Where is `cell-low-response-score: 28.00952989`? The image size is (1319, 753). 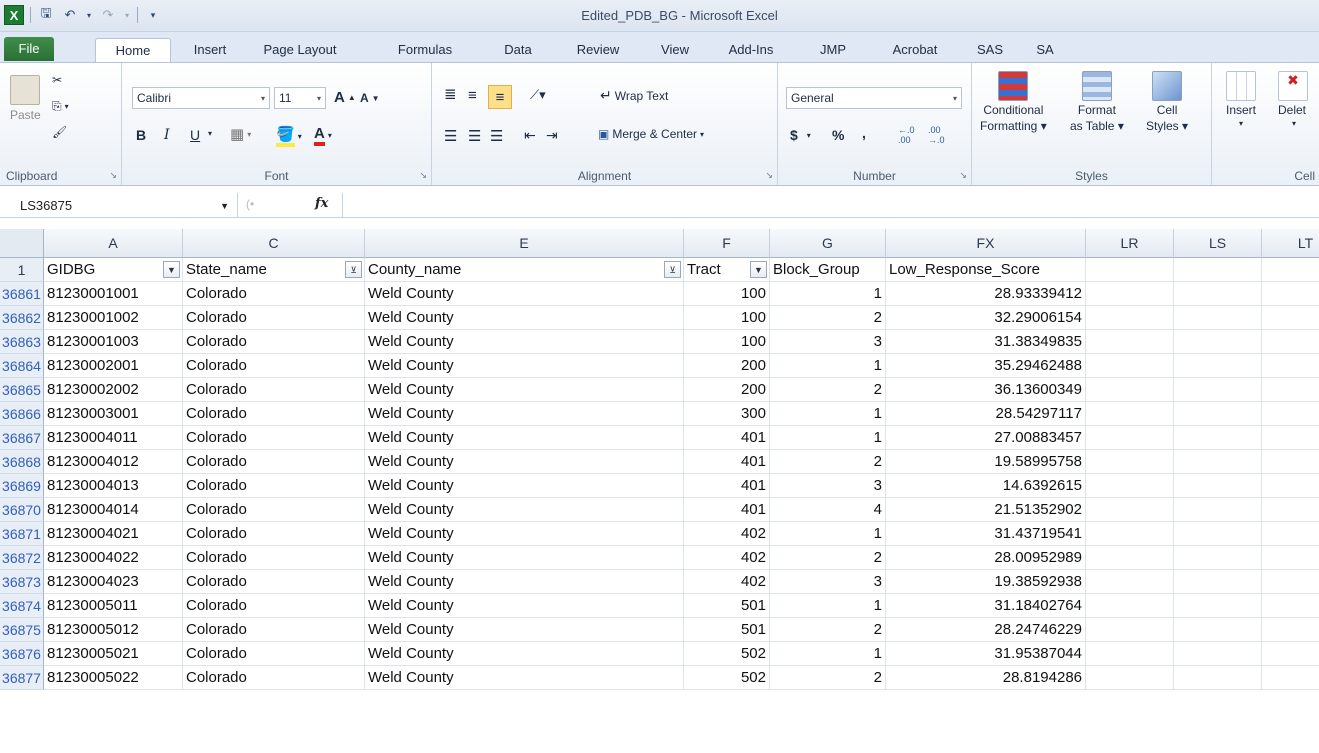 cell-low-response-score: 28.00952989 is located at coordinates (986, 558).